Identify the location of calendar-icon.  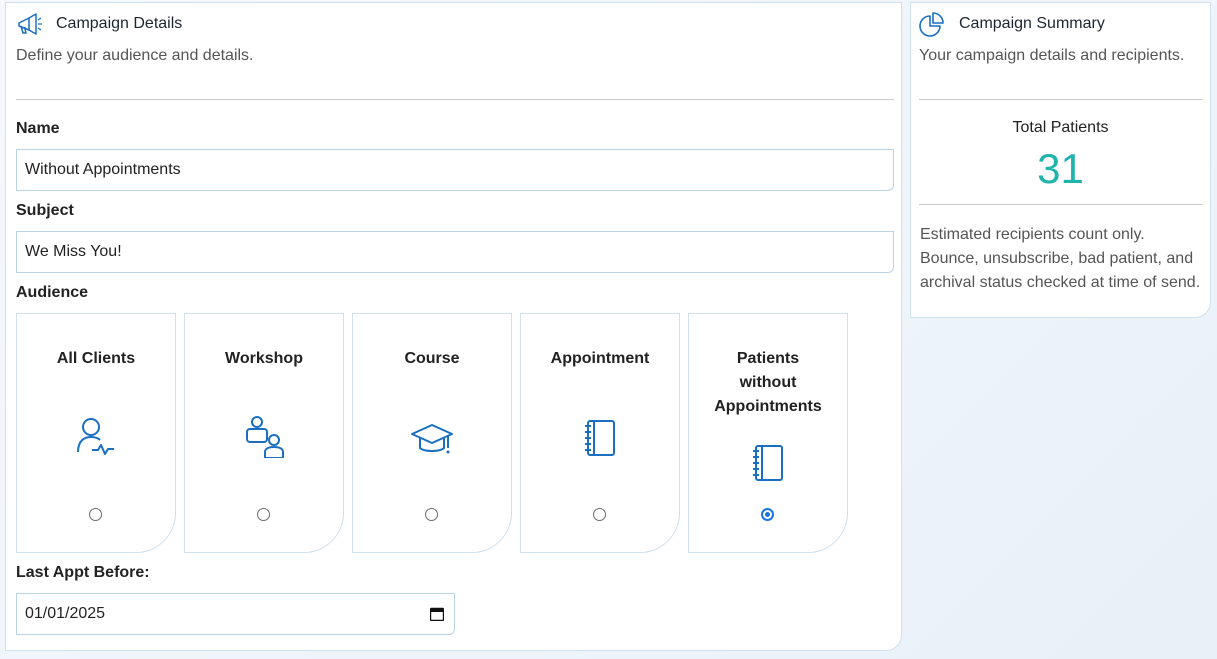
(437, 614).